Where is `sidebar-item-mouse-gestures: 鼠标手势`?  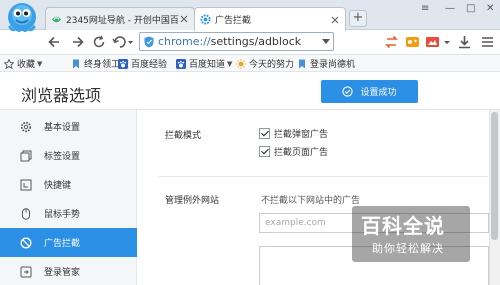 sidebar-item-mouse-gestures: 鼠标手势 is located at coordinates (68, 213).